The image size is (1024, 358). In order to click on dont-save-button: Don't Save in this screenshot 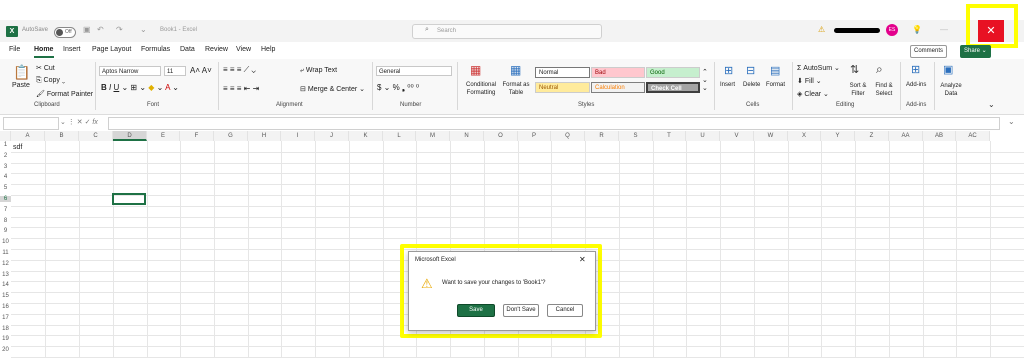, I will do `click(521, 310)`.